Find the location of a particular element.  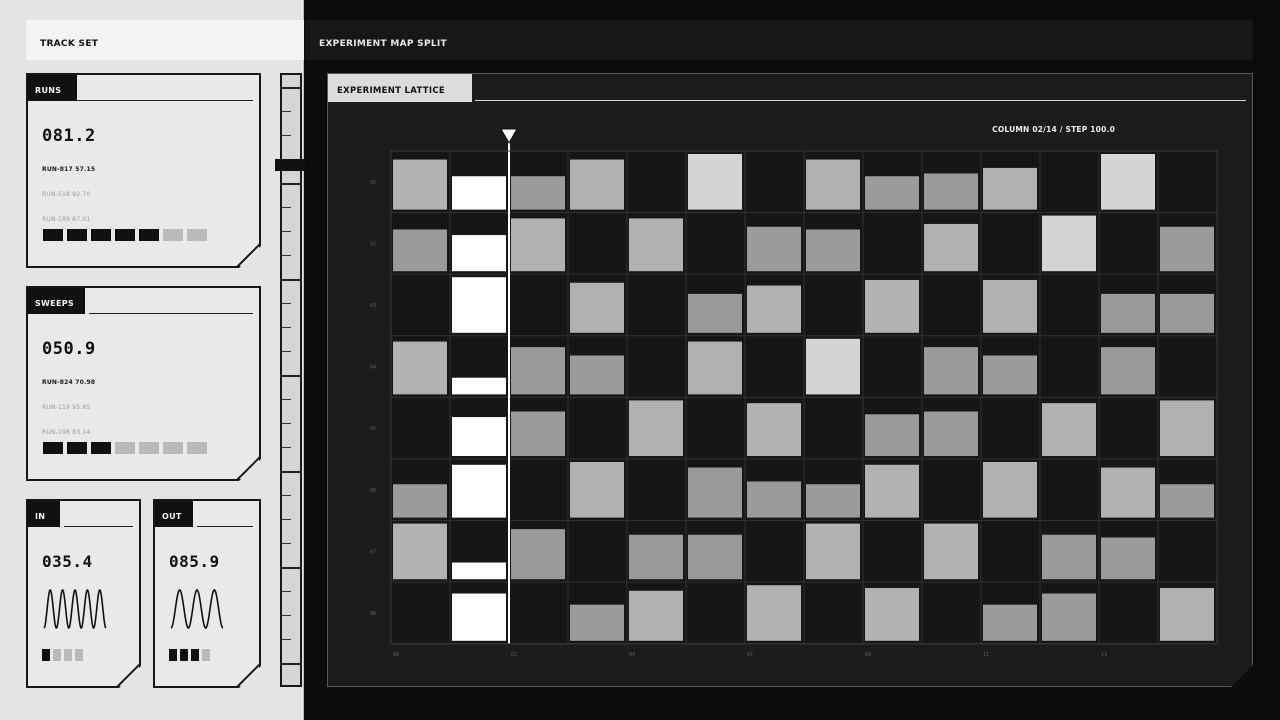

runs-corner-cut is located at coordinates (243, 250).